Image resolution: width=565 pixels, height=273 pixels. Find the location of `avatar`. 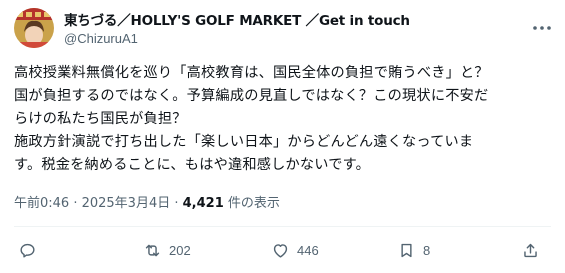

avatar is located at coordinates (34, 28).